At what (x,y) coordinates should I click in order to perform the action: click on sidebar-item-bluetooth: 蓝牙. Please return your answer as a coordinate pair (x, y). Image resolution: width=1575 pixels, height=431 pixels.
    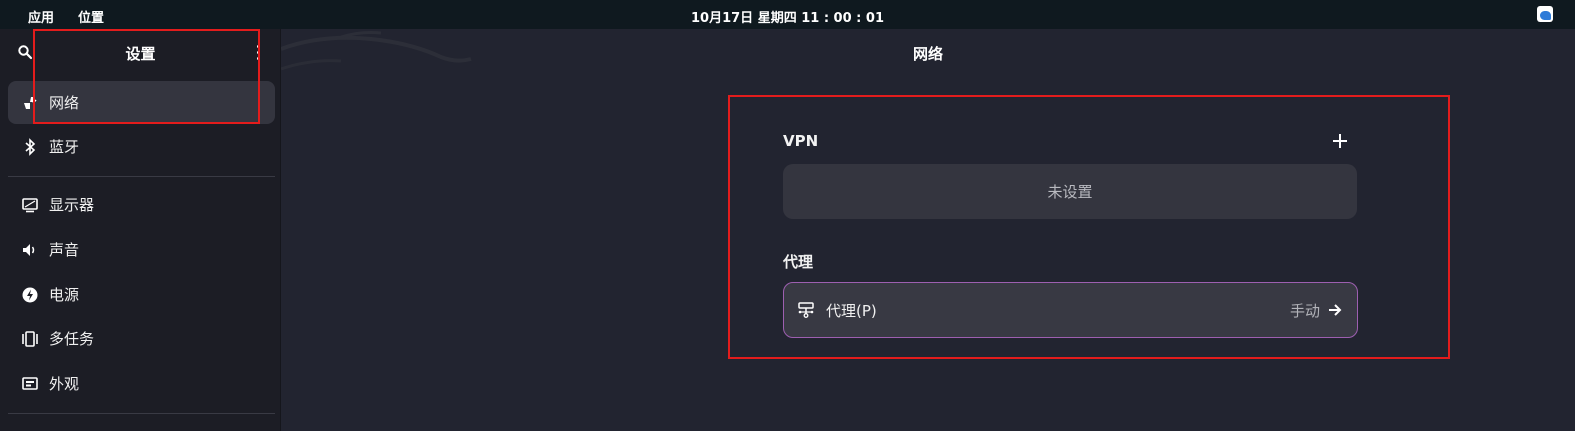
    Looking at the image, I should click on (141, 146).